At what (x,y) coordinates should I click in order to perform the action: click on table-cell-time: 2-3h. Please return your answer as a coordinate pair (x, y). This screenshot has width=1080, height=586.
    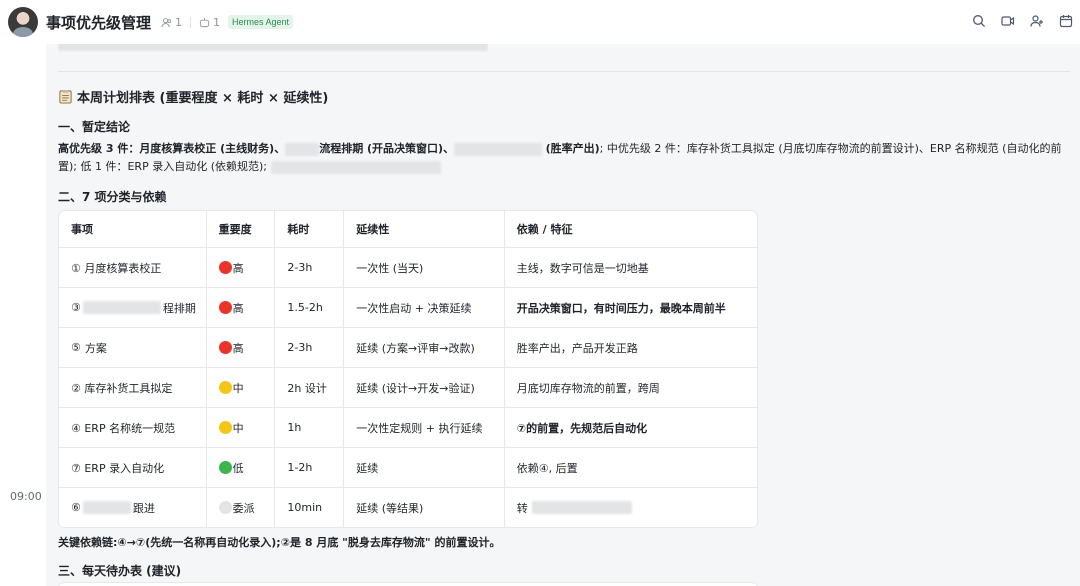
    Looking at the image, I should click on (308, 267).